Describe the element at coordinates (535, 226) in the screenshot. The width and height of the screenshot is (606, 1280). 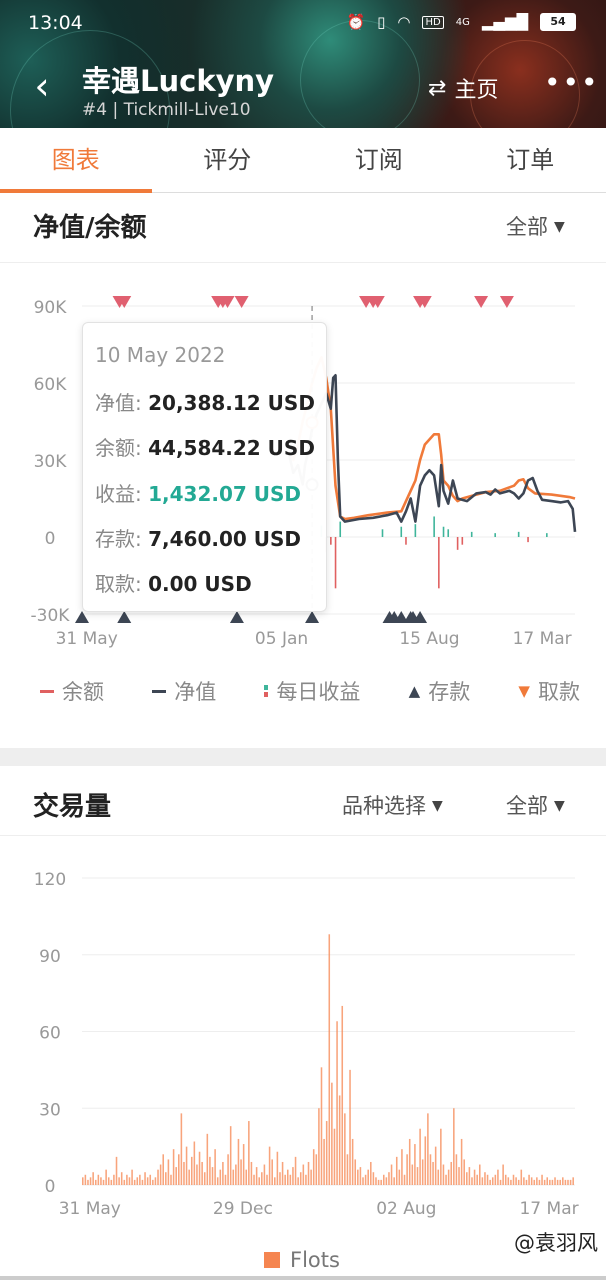
I see `equity-range-dropdown: 全部 ▼` at that location.